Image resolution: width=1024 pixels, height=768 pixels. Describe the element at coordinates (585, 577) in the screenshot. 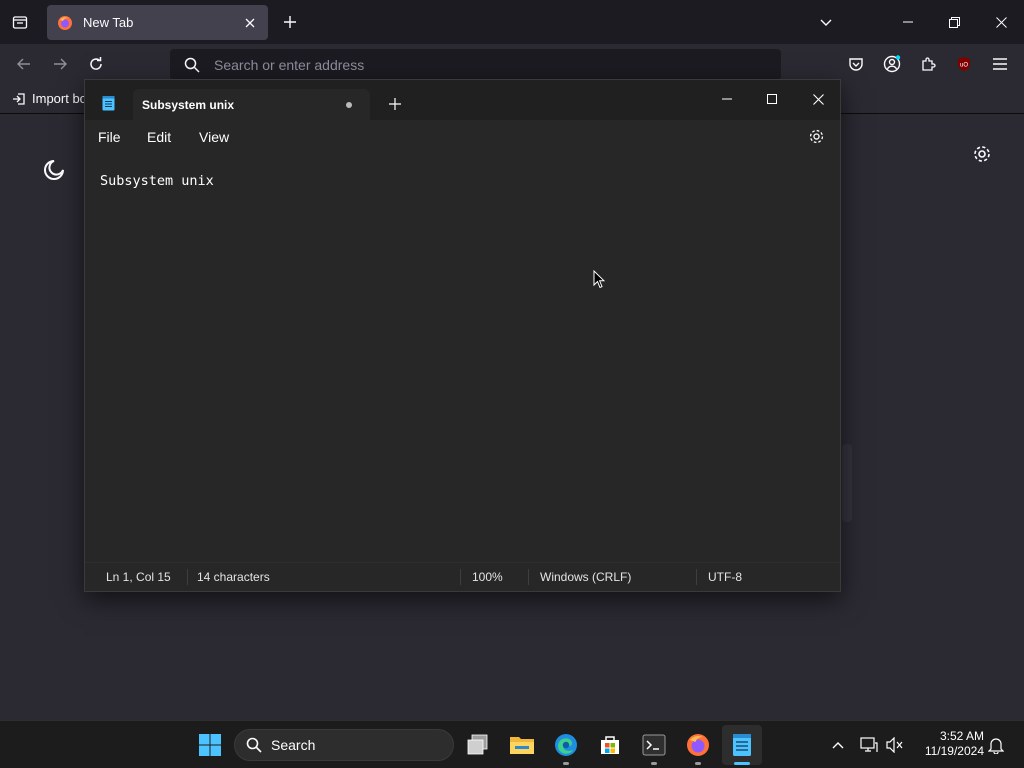

I see `status-line-endings: Windows (CRLF)` at that location.